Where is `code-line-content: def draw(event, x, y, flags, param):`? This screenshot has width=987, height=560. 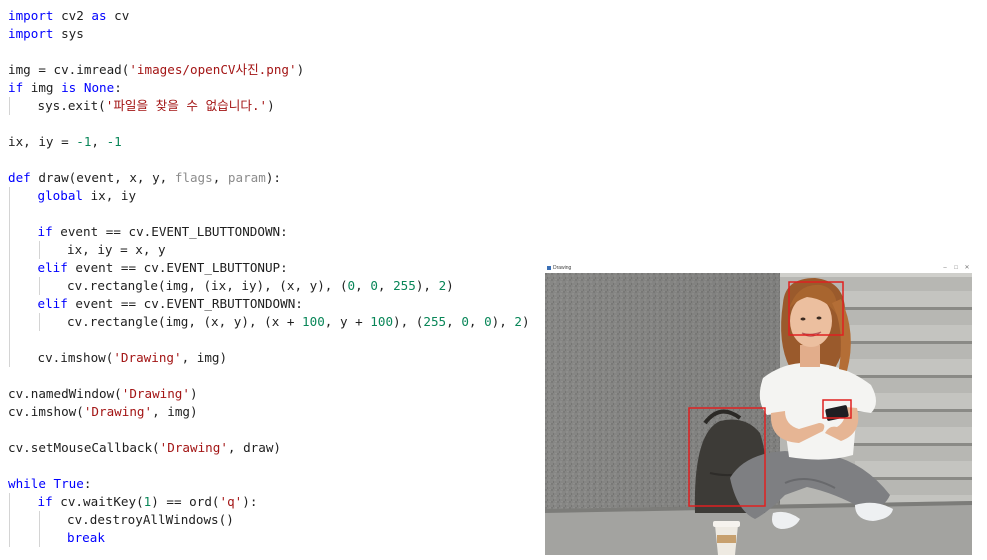
code-line-content: def draw(event, x, y, flags, param): is located at coordinates (144, 178).